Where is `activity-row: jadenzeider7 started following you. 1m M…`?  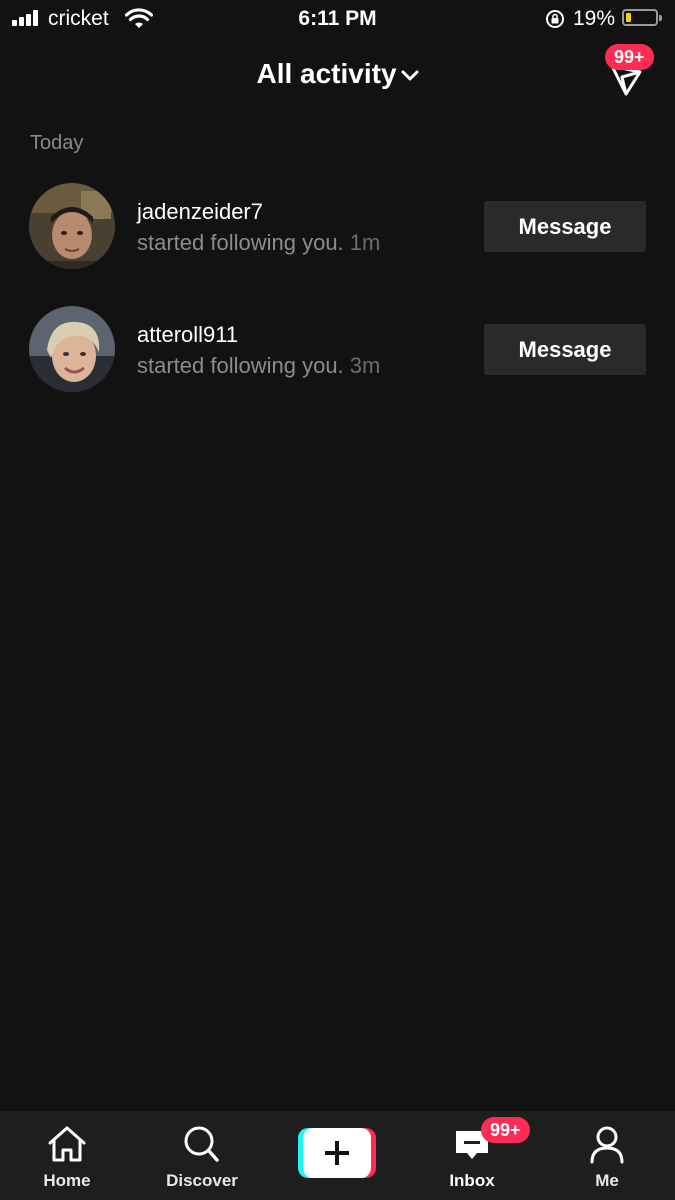 activity-row: jadenzeider7 started following you. 1m M… is located at coordinates (337, 227).